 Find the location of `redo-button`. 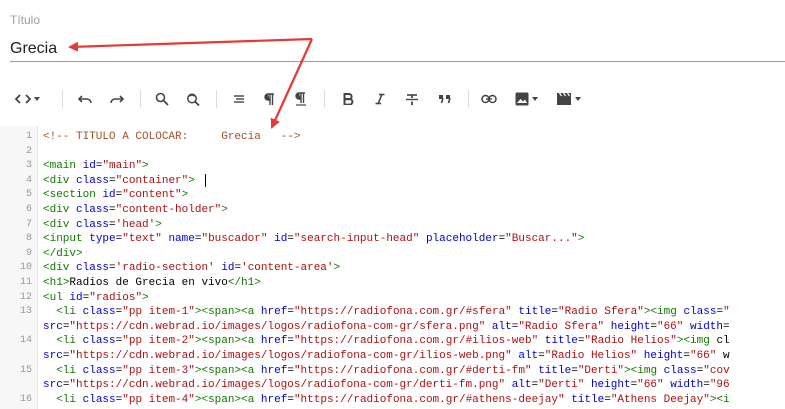

redo-button is located at coordinates (117, 99).